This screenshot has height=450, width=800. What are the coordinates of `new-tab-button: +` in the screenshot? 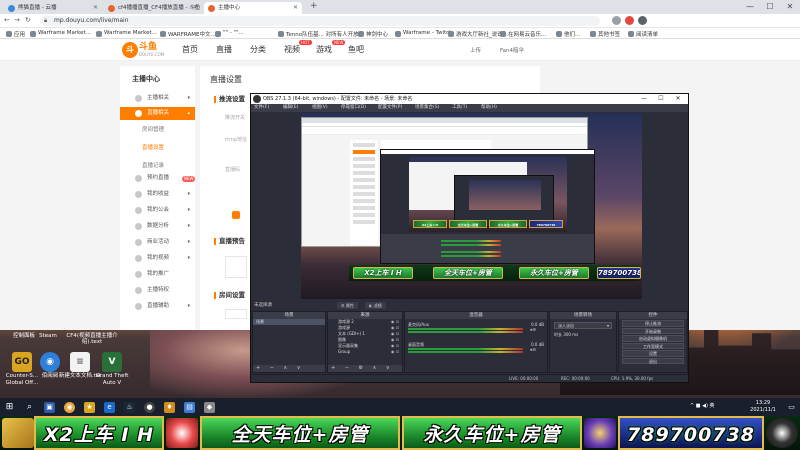 It's located at (314, 6).